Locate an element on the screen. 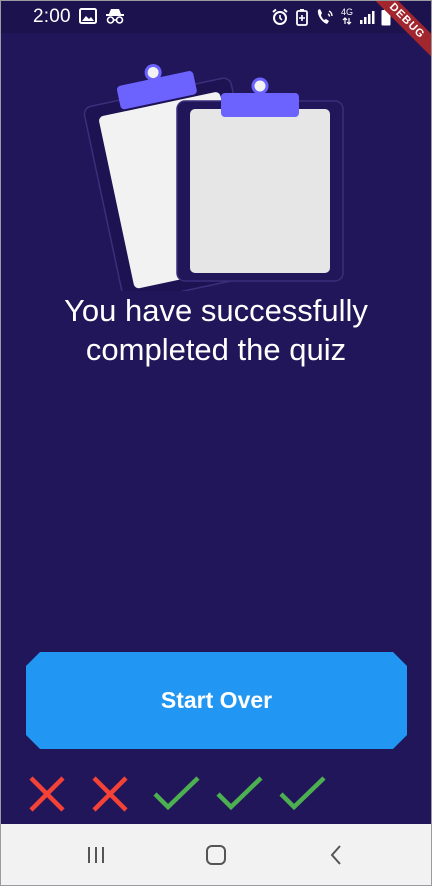  home-icon is located at coordinates (216, 855).